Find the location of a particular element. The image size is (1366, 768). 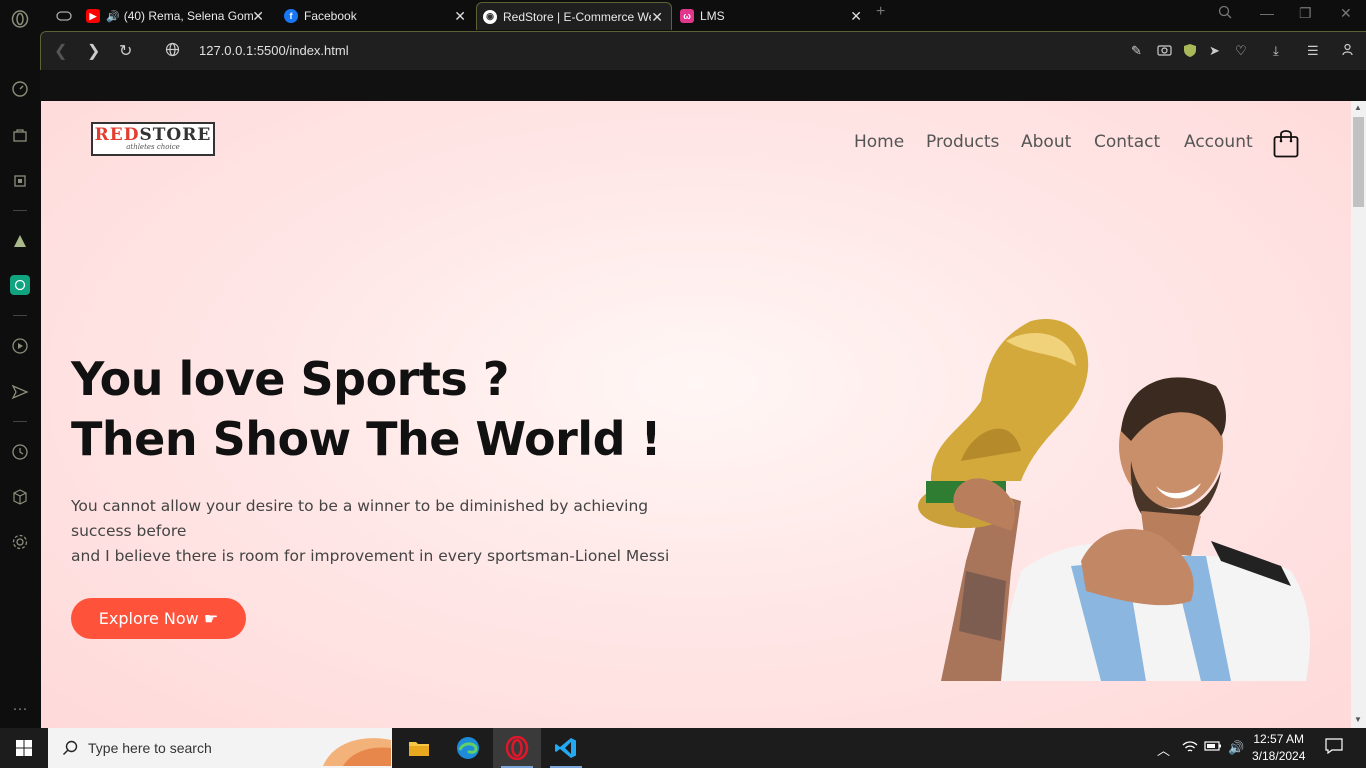

battery-icon is located at coordinates (1213, 747).